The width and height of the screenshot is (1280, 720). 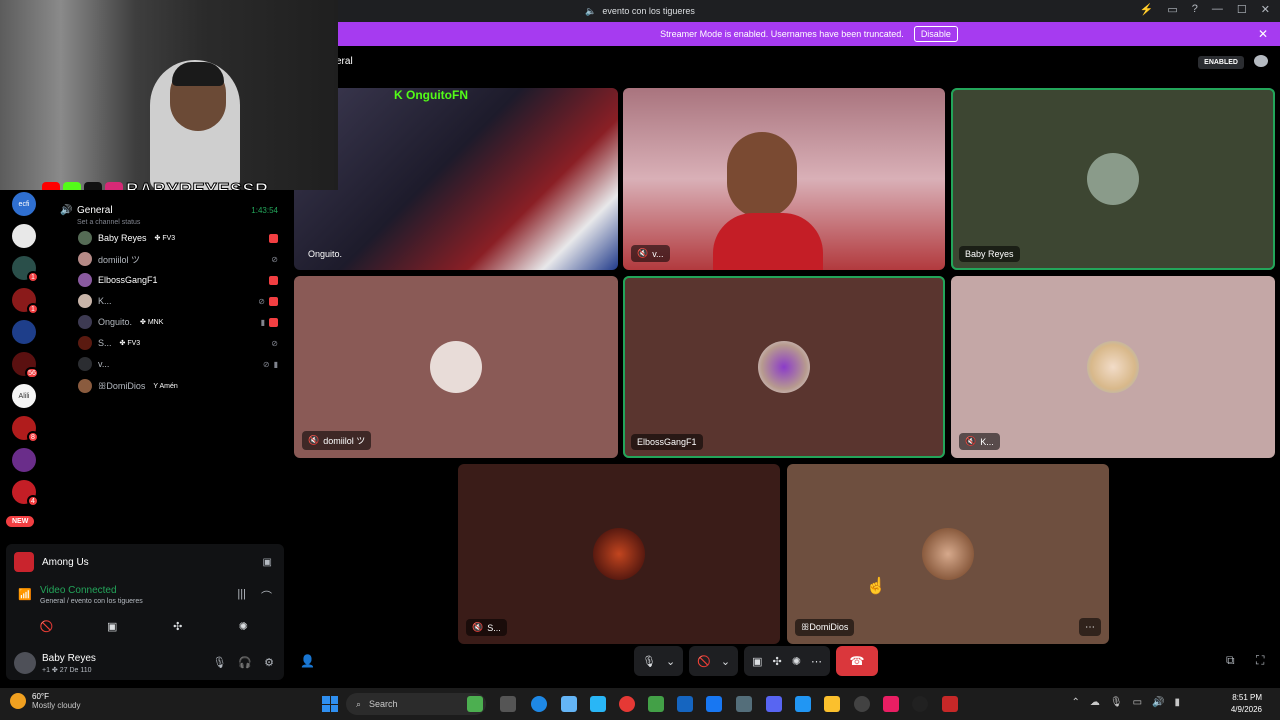 What do you see at coordinates (1075, 702) in the screenshot?
I see `chevron-up-icon: ⌃` at bounding box center [1075, 702].